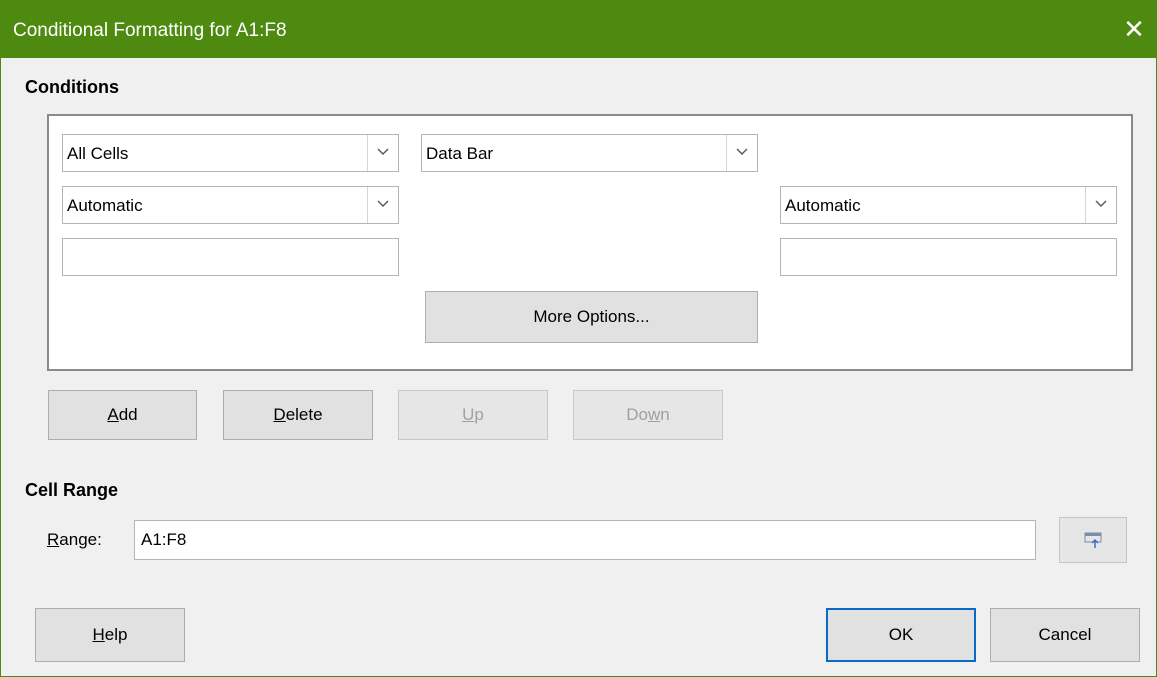  I want to click on down-button: Down, so click(648, 415).